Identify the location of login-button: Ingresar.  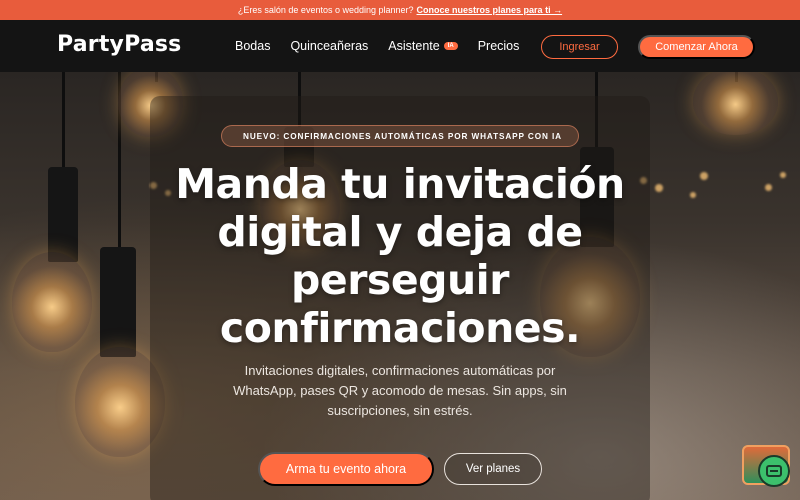
(579, 47).